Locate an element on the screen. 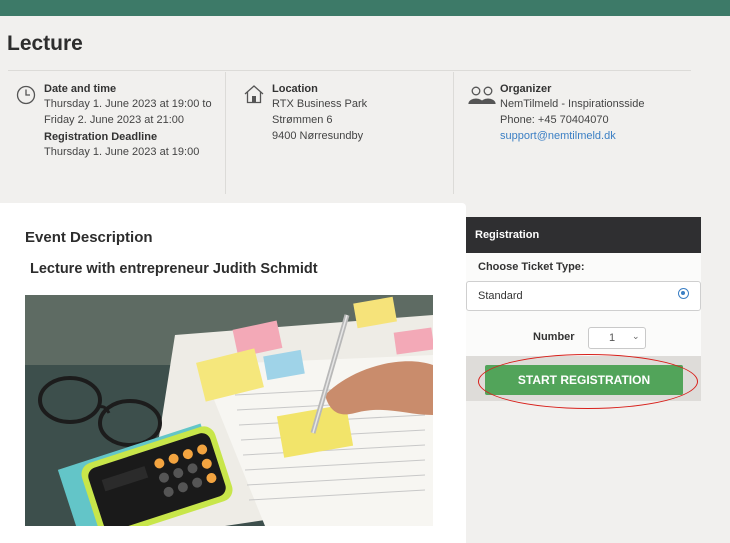 The width and height of the screenshot is (730, 543). deadline-heading: Registration Deadline is located at coordinates (101, 137).